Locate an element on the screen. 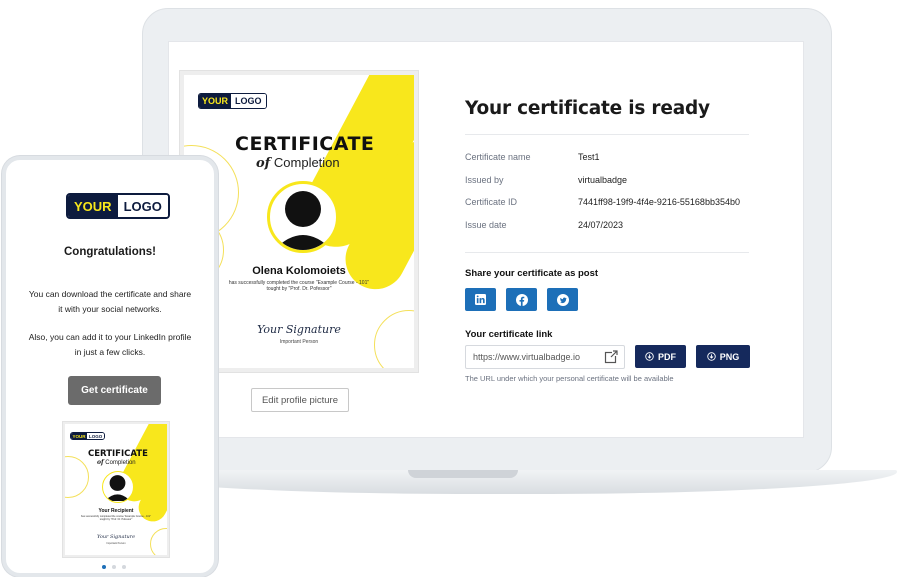 The height and width of the screenshot is (577, 899). facebook-icon is located at coordinates (521, 299).